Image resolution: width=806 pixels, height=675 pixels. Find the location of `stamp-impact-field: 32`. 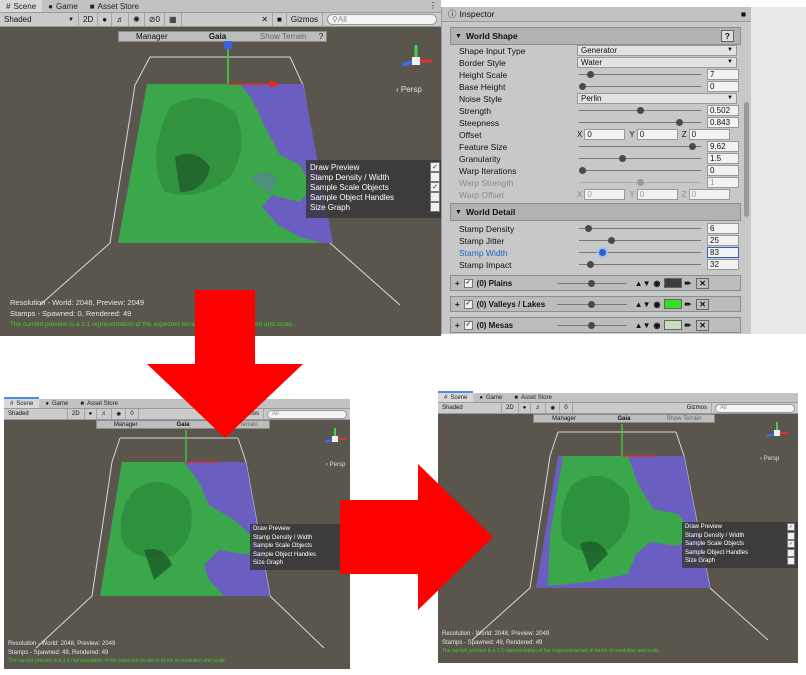

stamp-impact-field: 32 is located at coordinates (723, 264).